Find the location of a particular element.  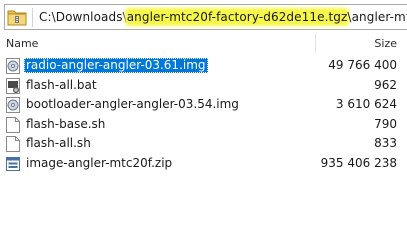

column-header-name: Name is located at coordinates (22, 43).